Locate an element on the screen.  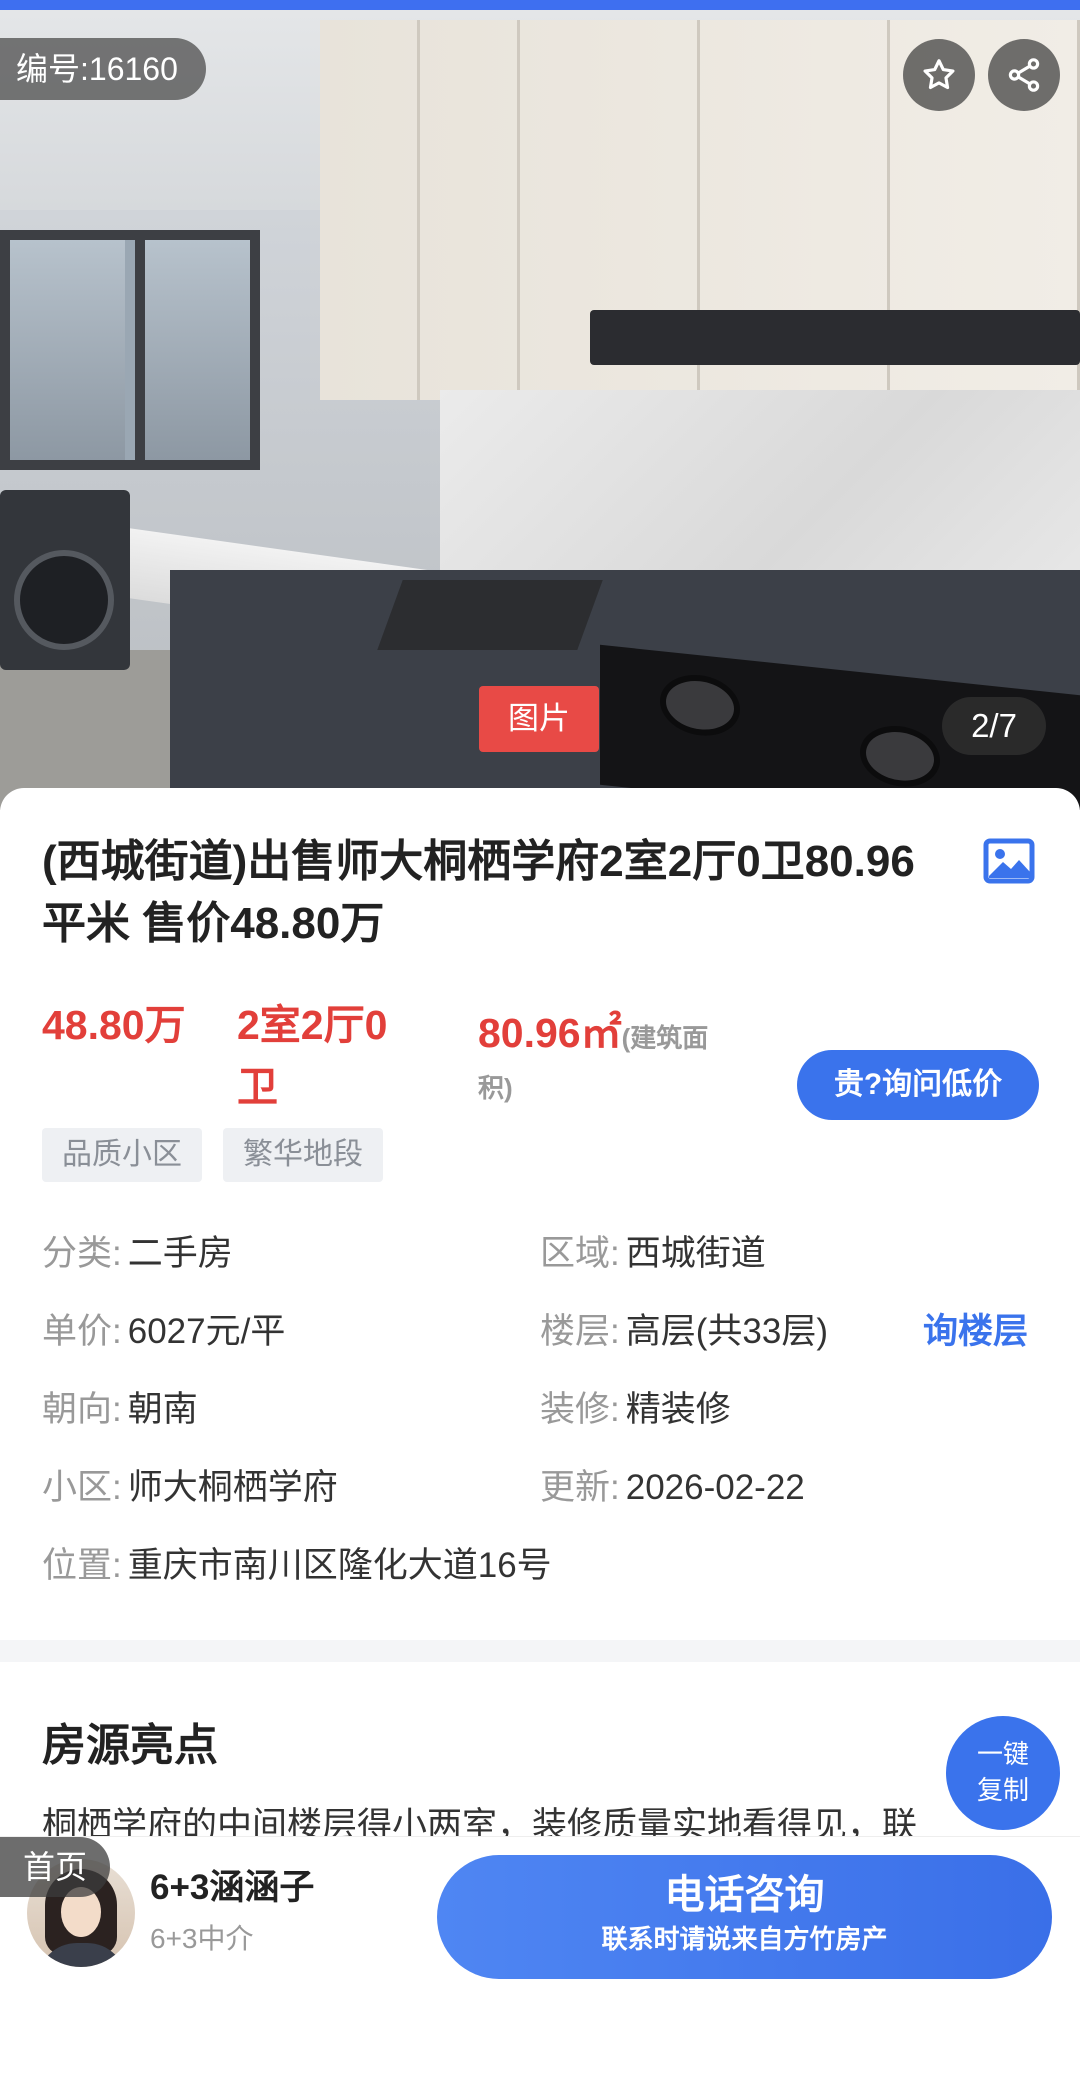
agent-name: 6+3涵涵子 is located at coordinates (232, 1888).